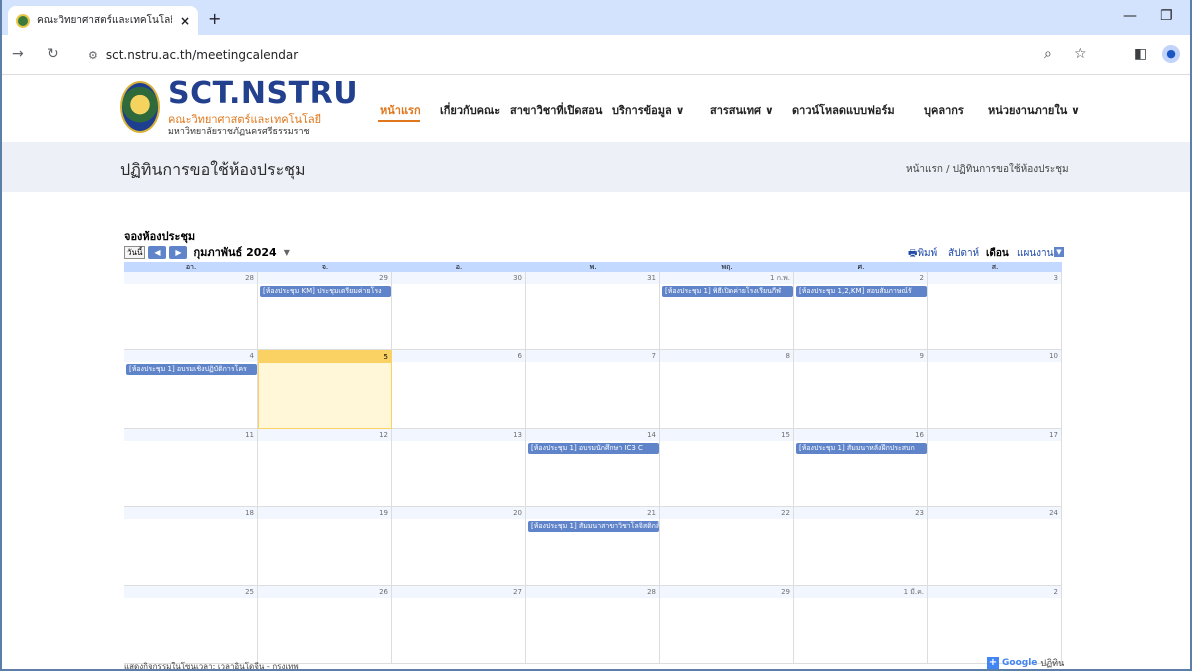 This screenshot has width=1192, height=671. I want to click on new-tab-button: +, so click(214, 18).